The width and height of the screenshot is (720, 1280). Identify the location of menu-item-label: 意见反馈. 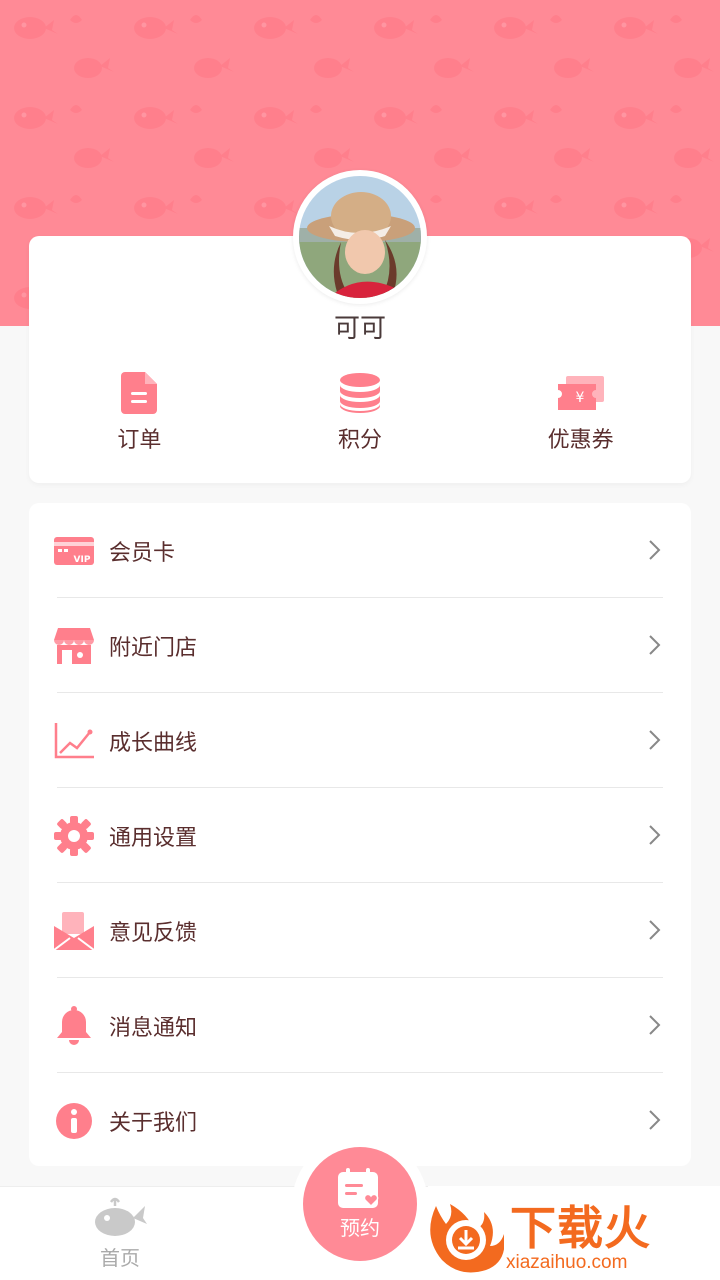
(153, 933).